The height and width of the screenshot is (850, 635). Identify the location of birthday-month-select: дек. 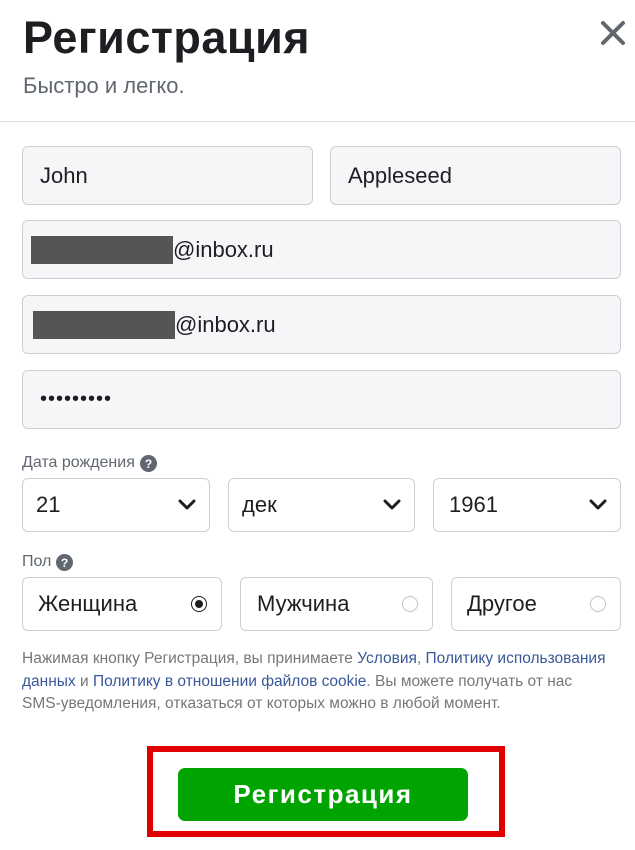
(321, 505).